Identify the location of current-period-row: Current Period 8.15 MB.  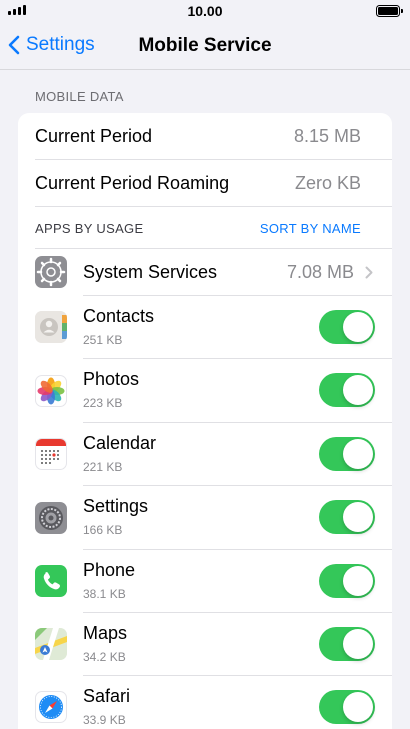
(205, 136).